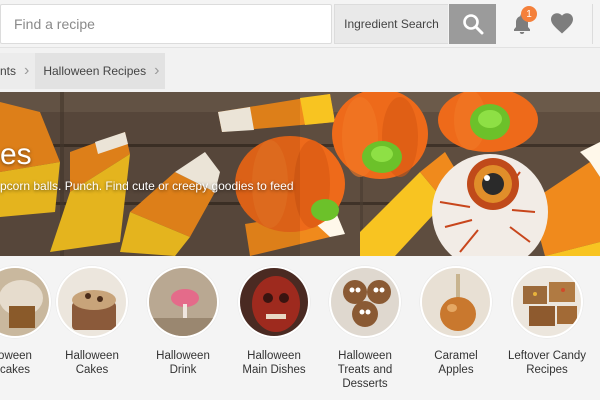 The image size is (600, 400). Describe the element at coordinates (529, 14) in the screenshot. I see `notification-badge: 1` at that location.